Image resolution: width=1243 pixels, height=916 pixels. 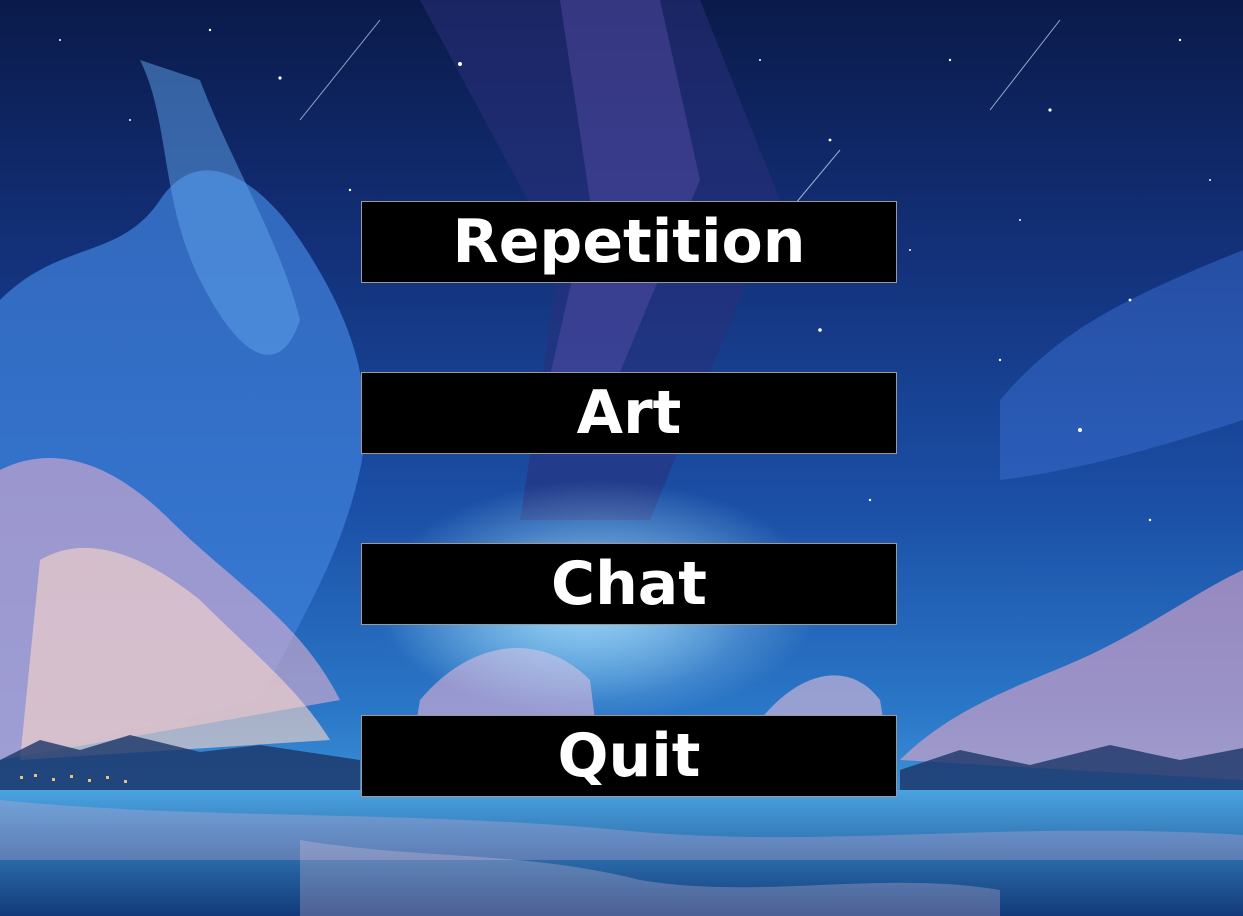 I want to click on art-button: Art, so click(x=629, y=413).